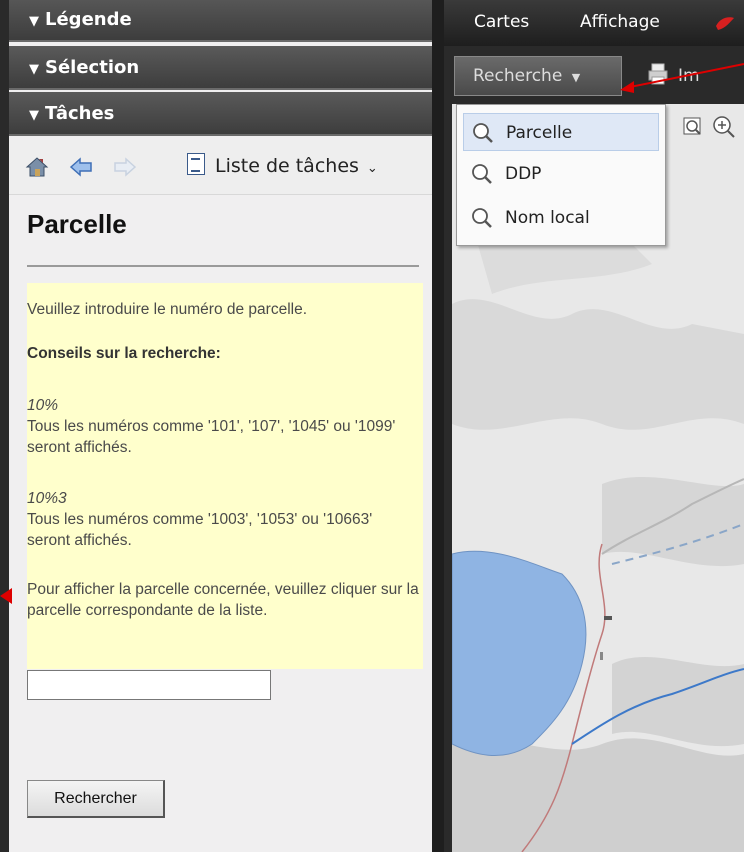  What do you see at coordinates (223, 266) in the screenshot?
I see `divider` at bounding box center [223, 266].